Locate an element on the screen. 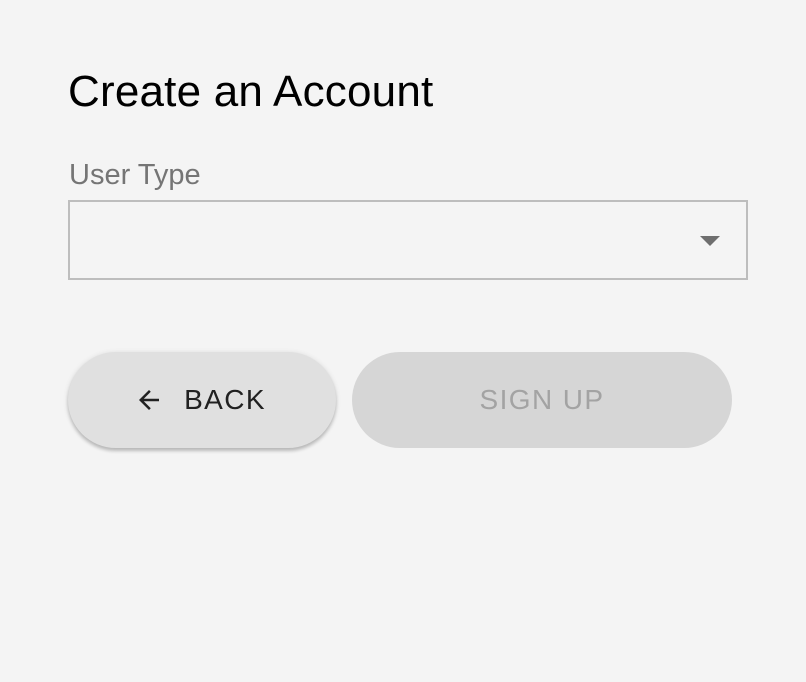 The image size is (806, 682). sign-up-button: SIGN UP is located at coordinates (542, 400).